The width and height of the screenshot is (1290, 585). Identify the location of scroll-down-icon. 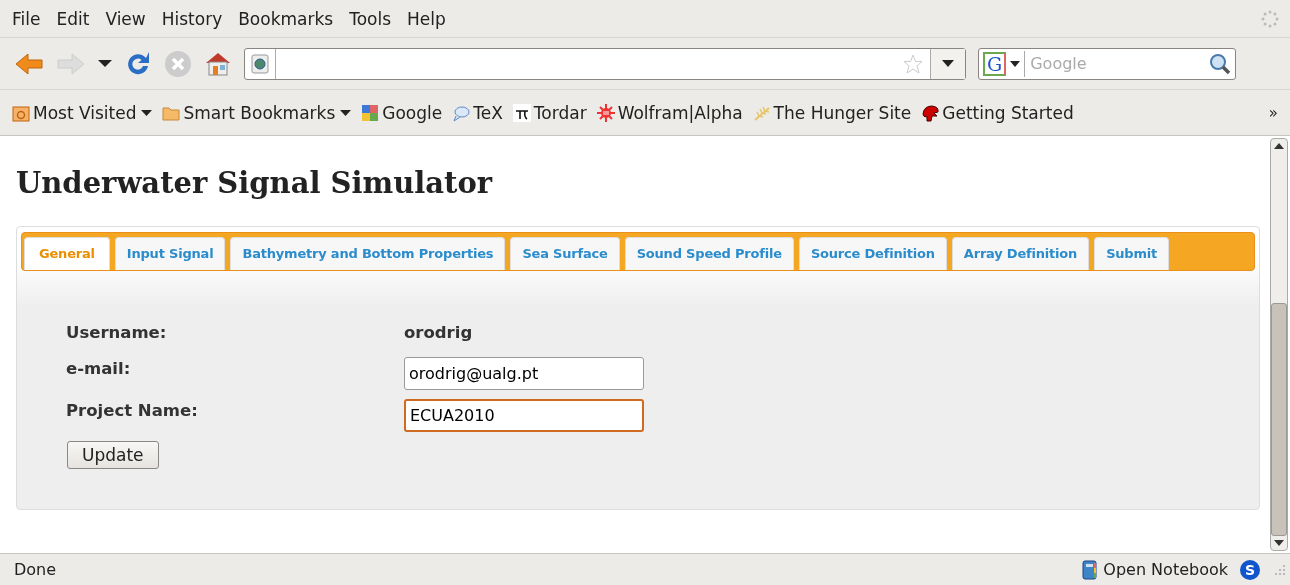
(1279, 543).